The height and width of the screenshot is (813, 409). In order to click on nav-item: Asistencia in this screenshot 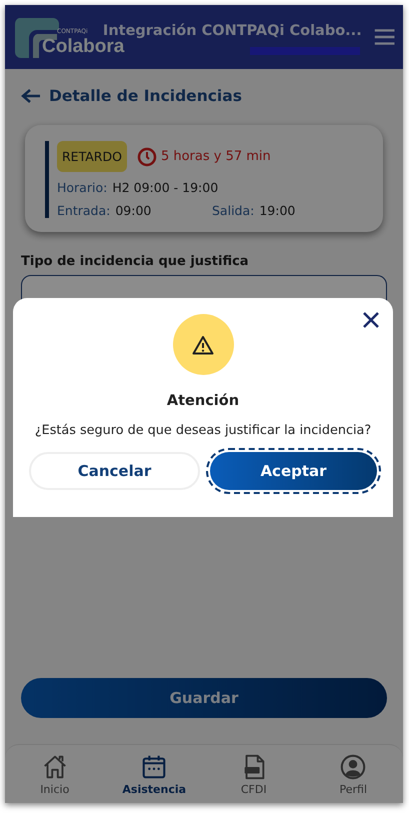, I will do `click(154, 774)`.